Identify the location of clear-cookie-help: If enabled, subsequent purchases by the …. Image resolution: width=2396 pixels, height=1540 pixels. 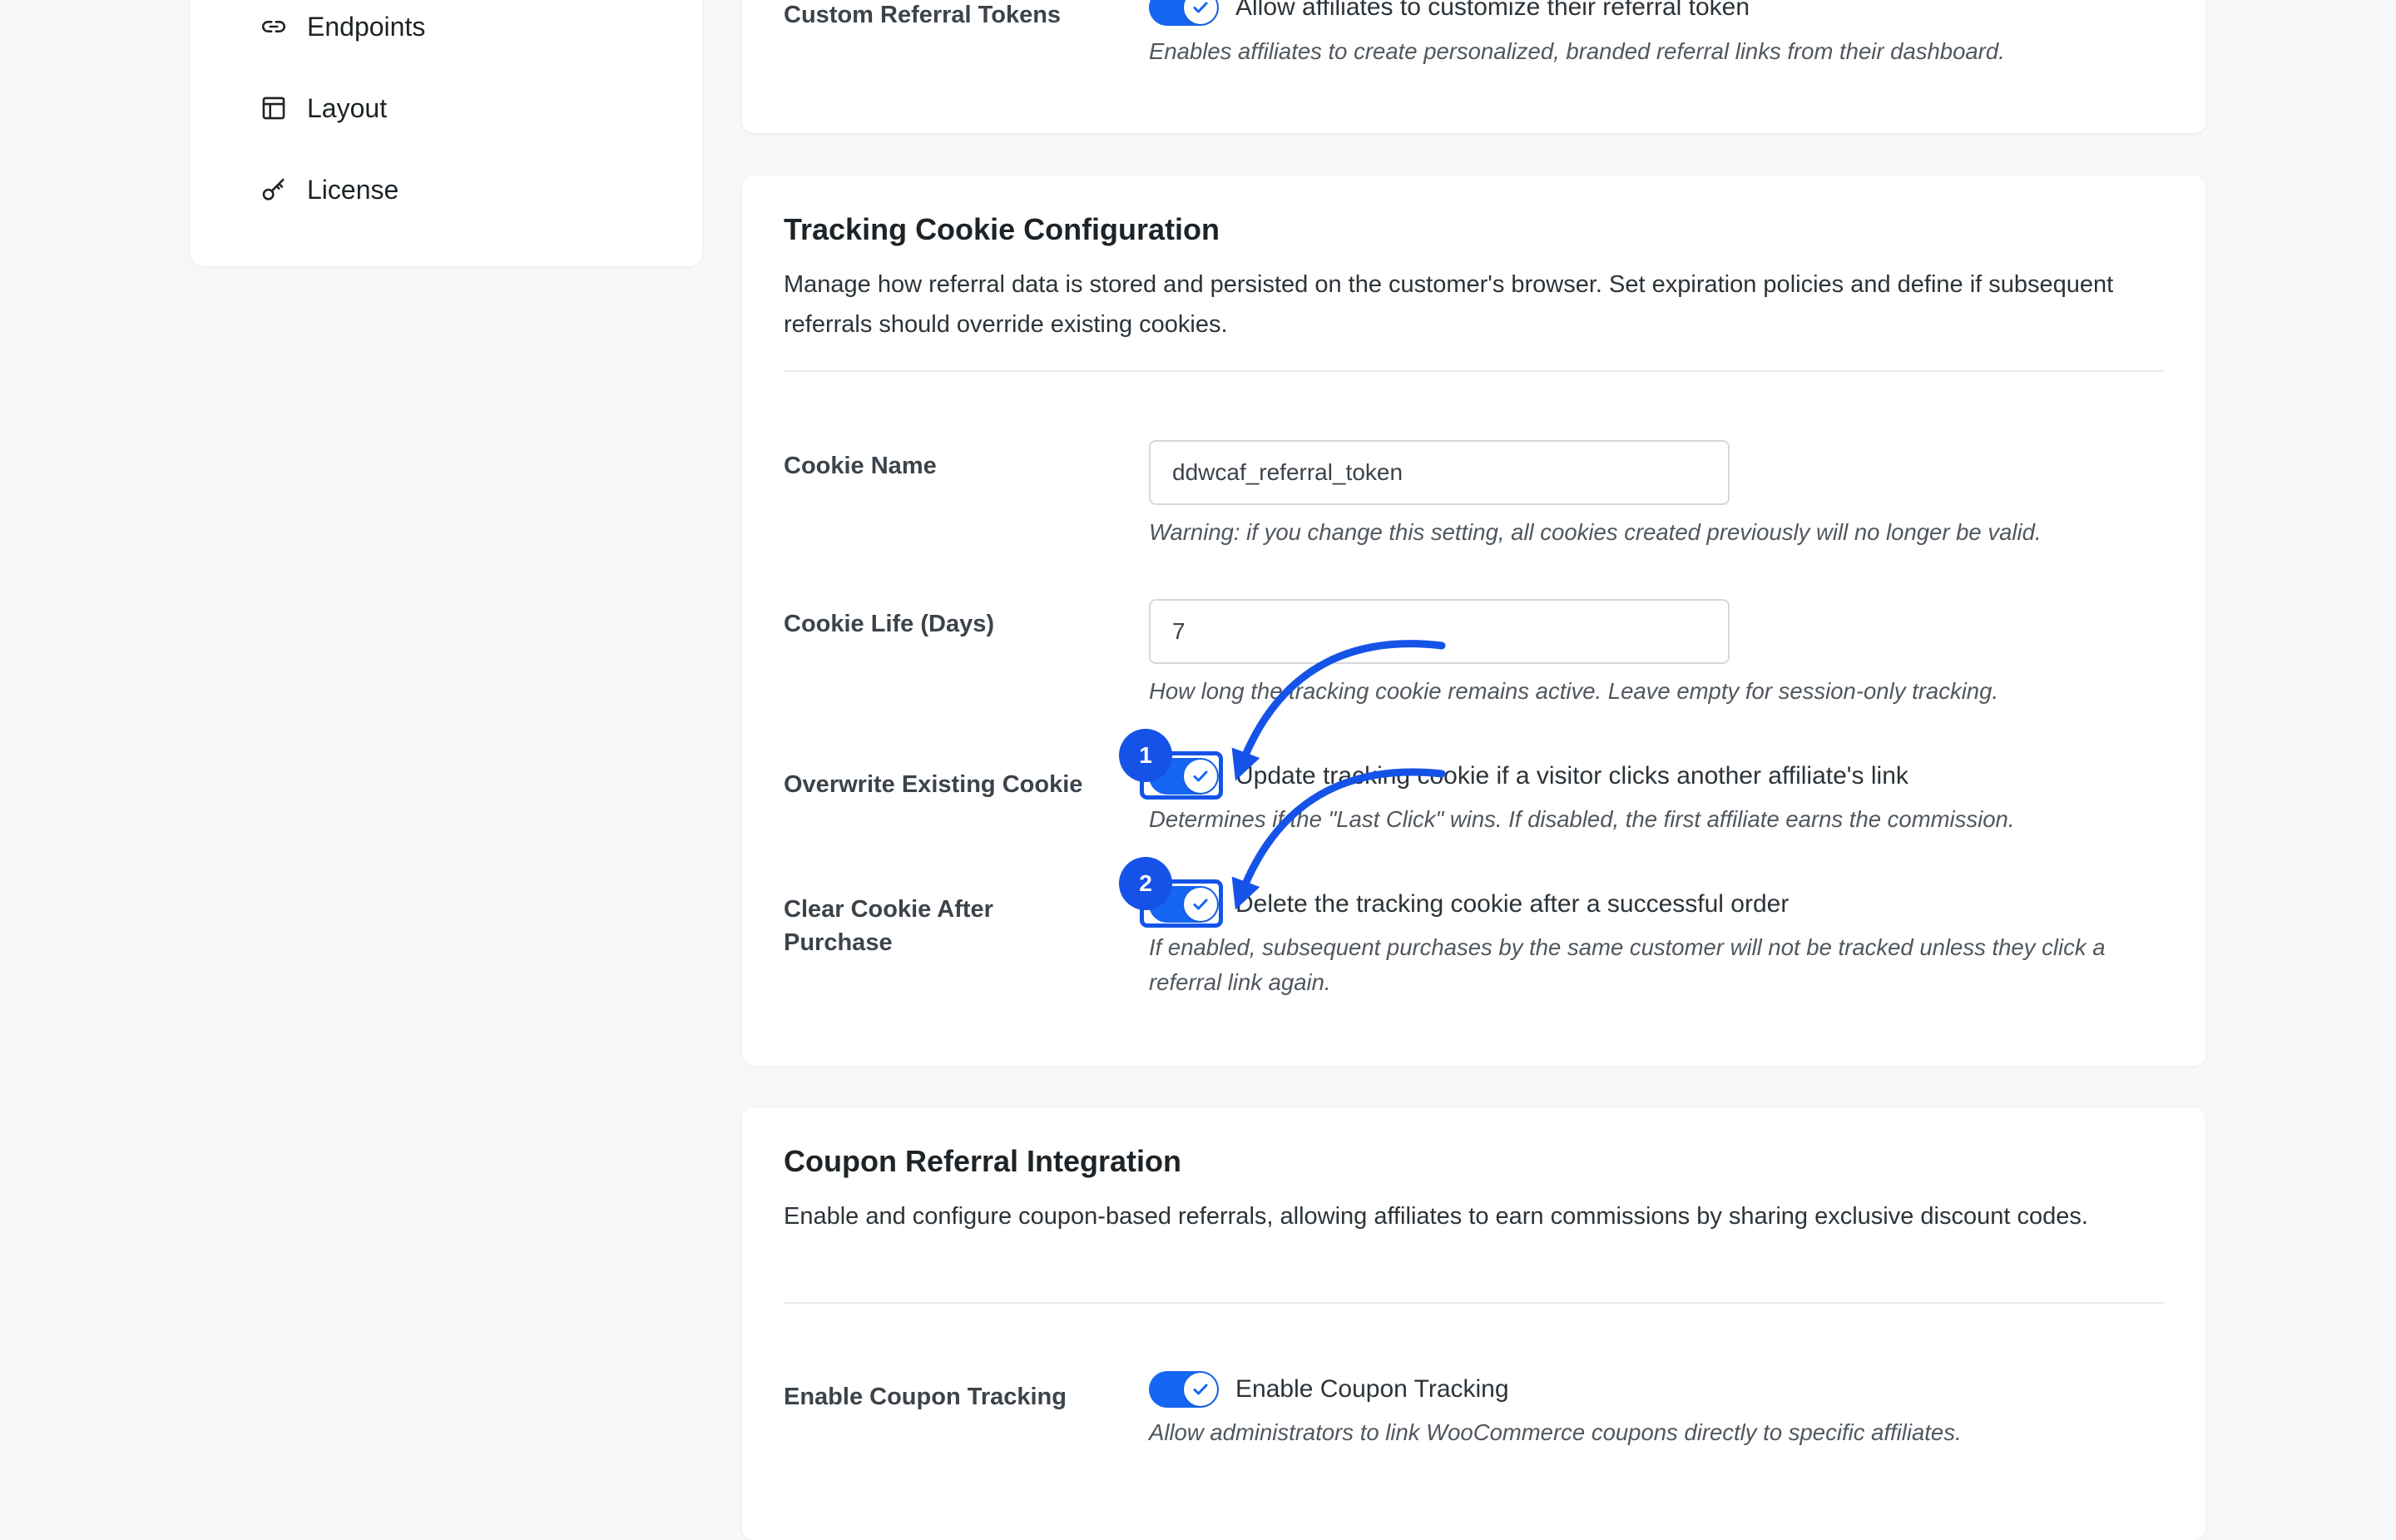
(1628, 964).